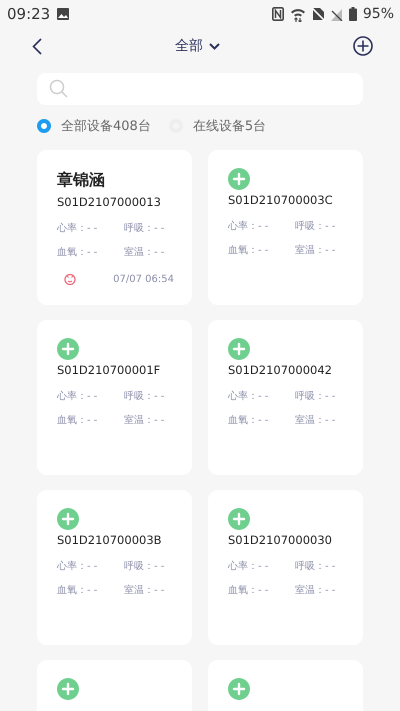 The height and width of the screenshot is (711, 400). What do you see at coordinates (336, 14) in the screenshot?
I see `no-signal-icon` at bounding box center [336, 14].